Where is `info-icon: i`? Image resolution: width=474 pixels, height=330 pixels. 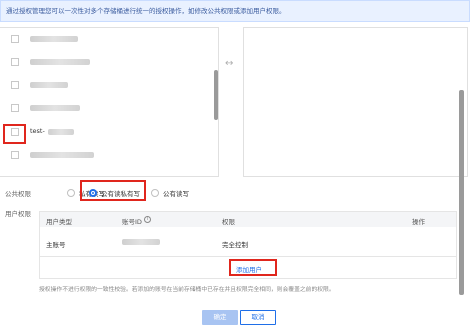 info-icon: i is located at coordinates (147, 219).